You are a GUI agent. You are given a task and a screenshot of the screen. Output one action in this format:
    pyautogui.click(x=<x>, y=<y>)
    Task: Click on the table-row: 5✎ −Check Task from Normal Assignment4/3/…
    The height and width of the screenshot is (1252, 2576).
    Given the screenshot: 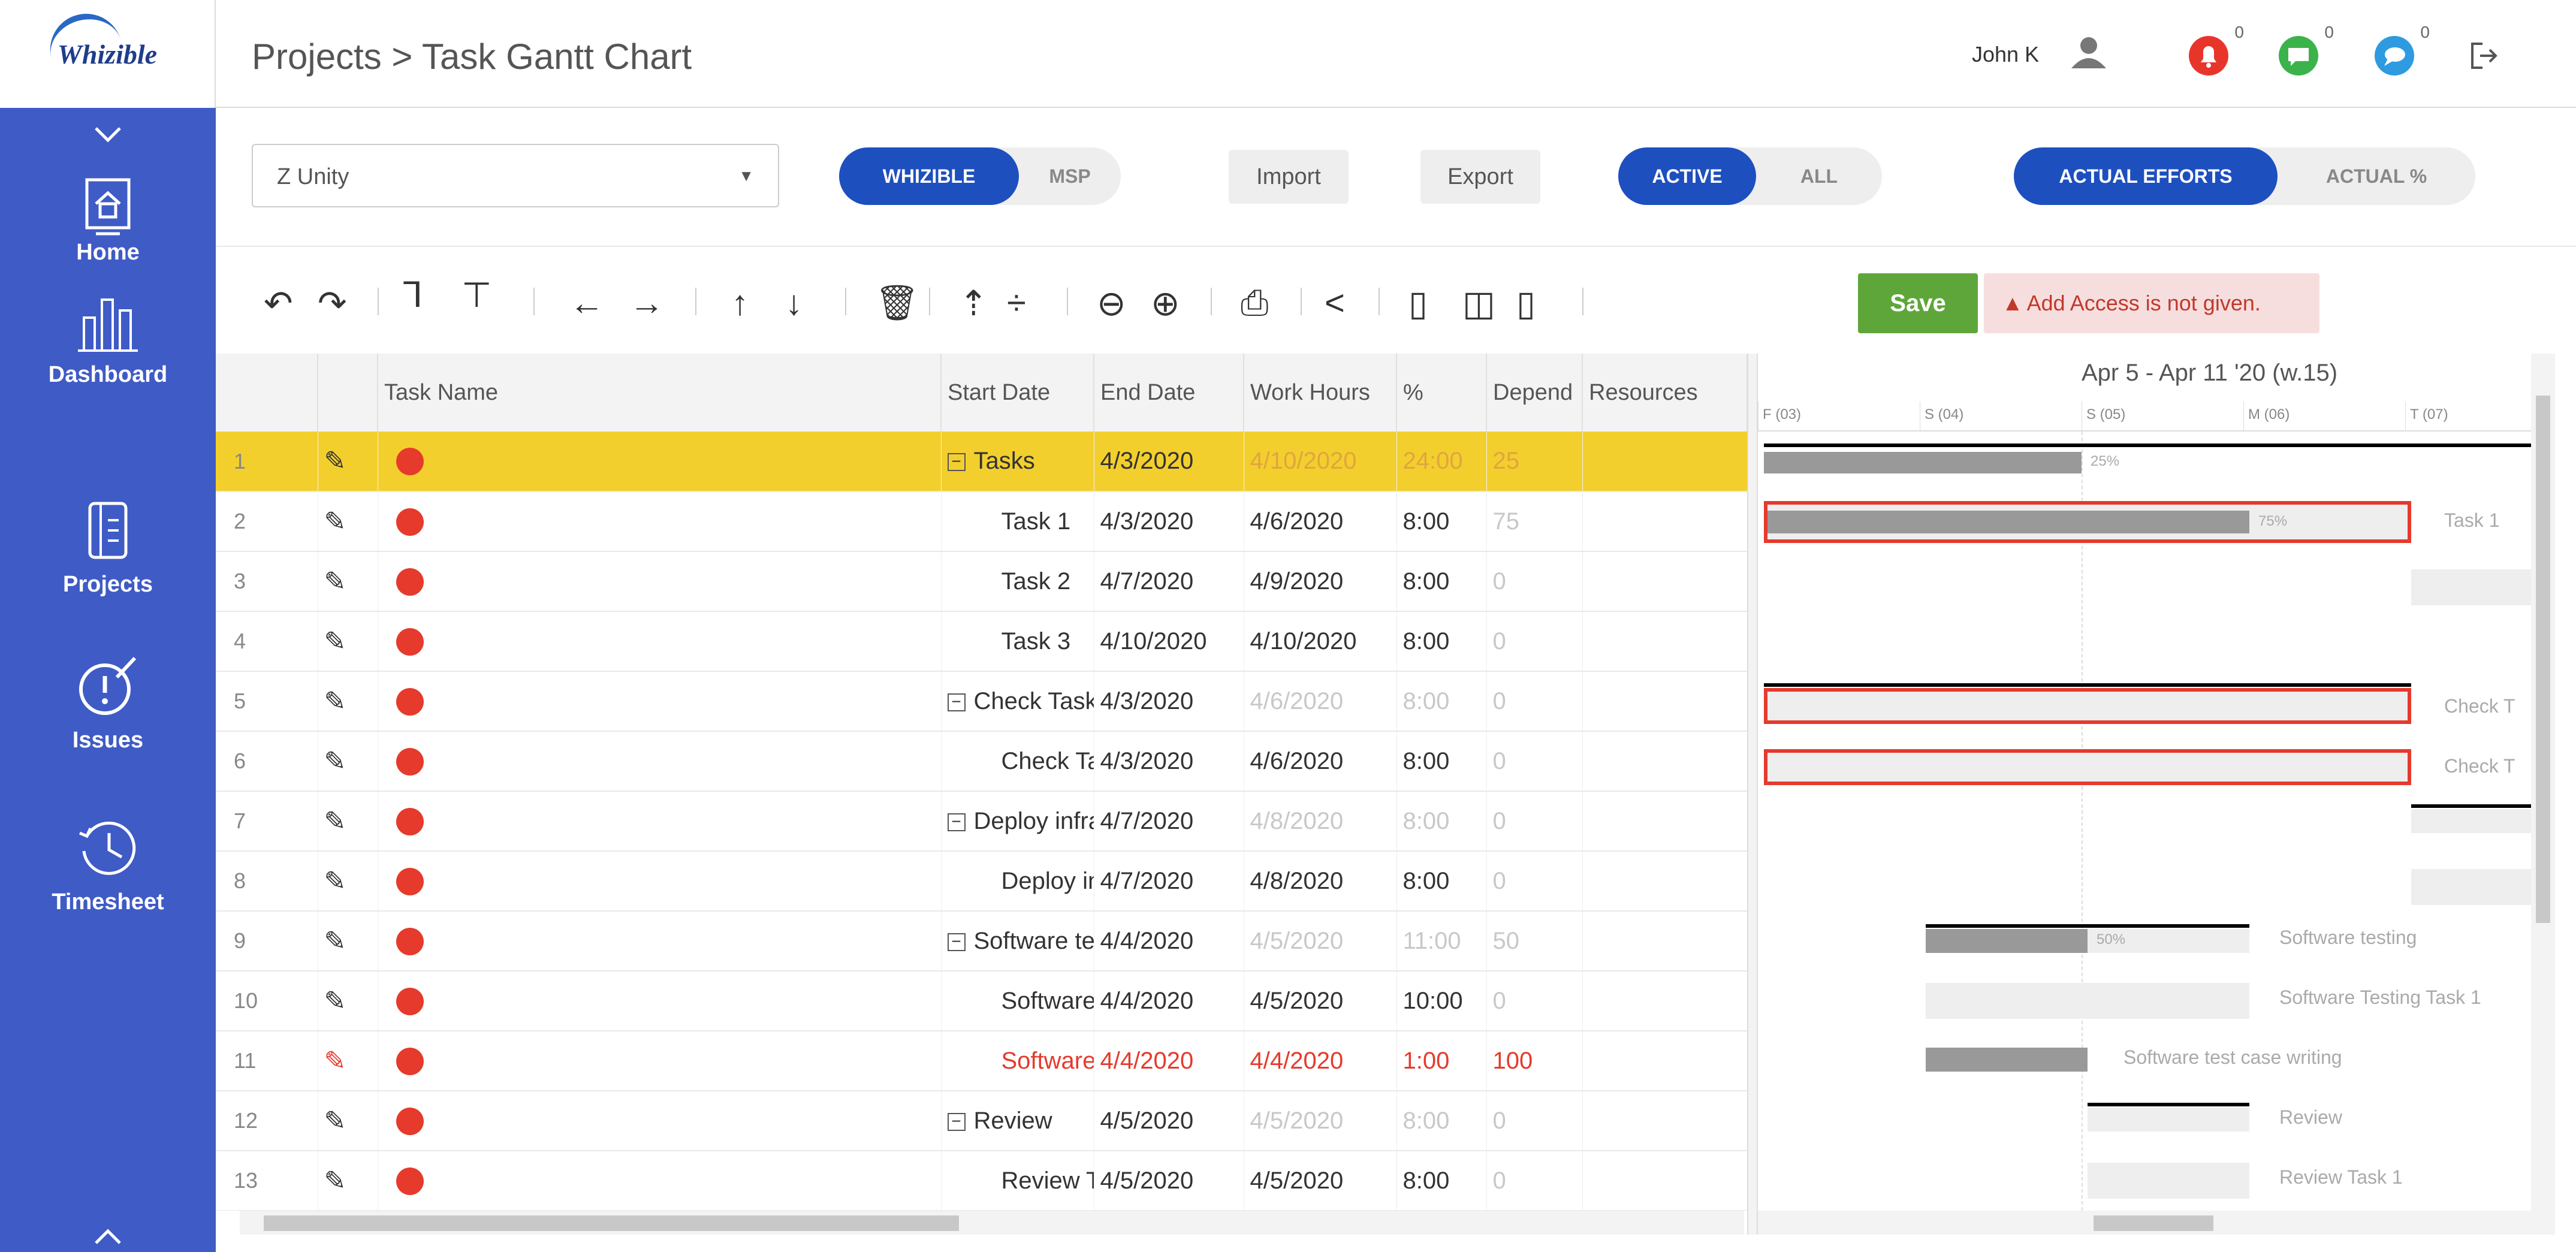 What is the action you would take?
    pyautogui.click(x=982, y=701)
    